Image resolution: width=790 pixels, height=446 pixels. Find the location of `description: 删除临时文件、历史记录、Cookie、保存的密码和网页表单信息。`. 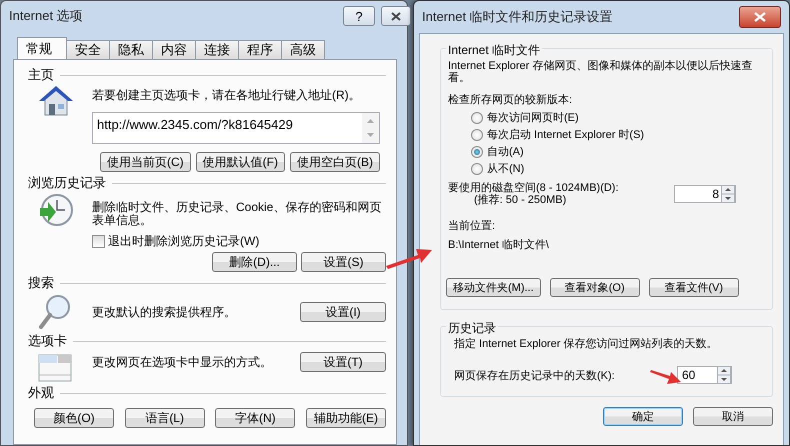

description: 删除临时文件、历史记录、Cookie、保存的密码和网页表单信息。 is located at coordinates (237, 213).